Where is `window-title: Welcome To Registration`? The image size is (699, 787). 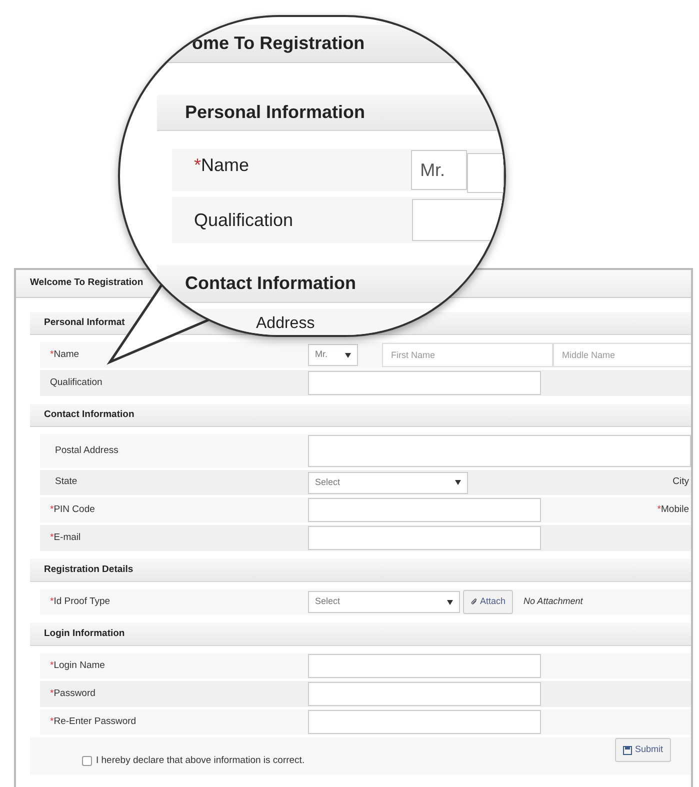 window-title: Welcome To Registration is located at coordinates (87, 283).